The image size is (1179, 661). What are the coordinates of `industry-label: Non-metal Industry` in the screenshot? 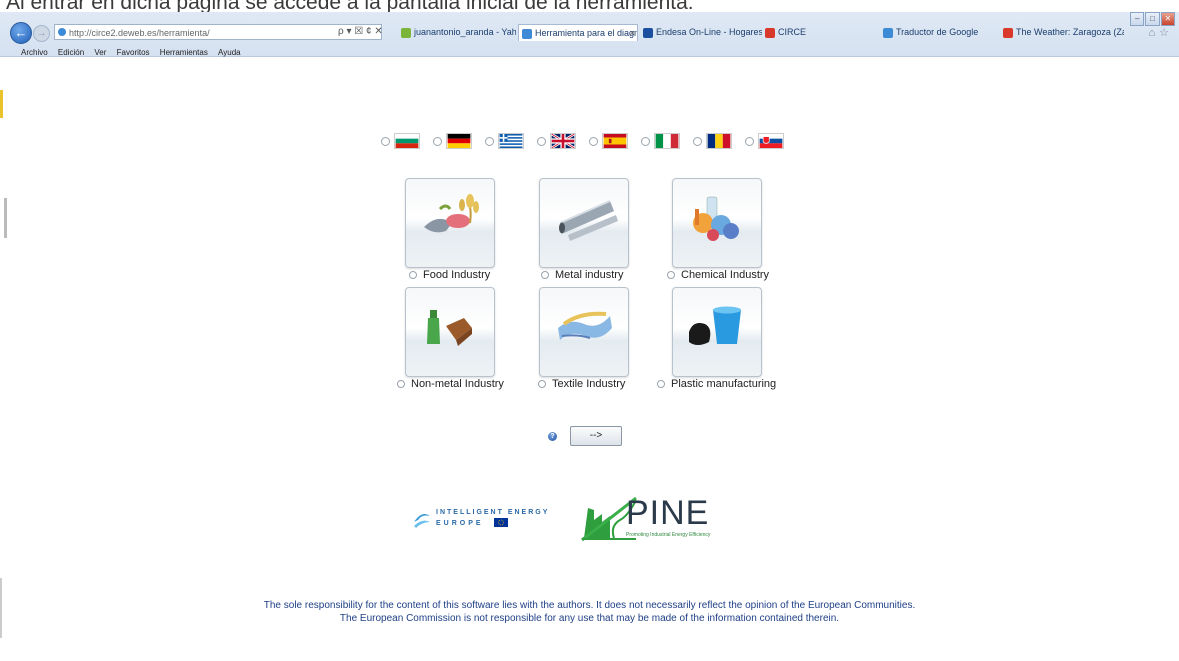 It's located at (457, 384).